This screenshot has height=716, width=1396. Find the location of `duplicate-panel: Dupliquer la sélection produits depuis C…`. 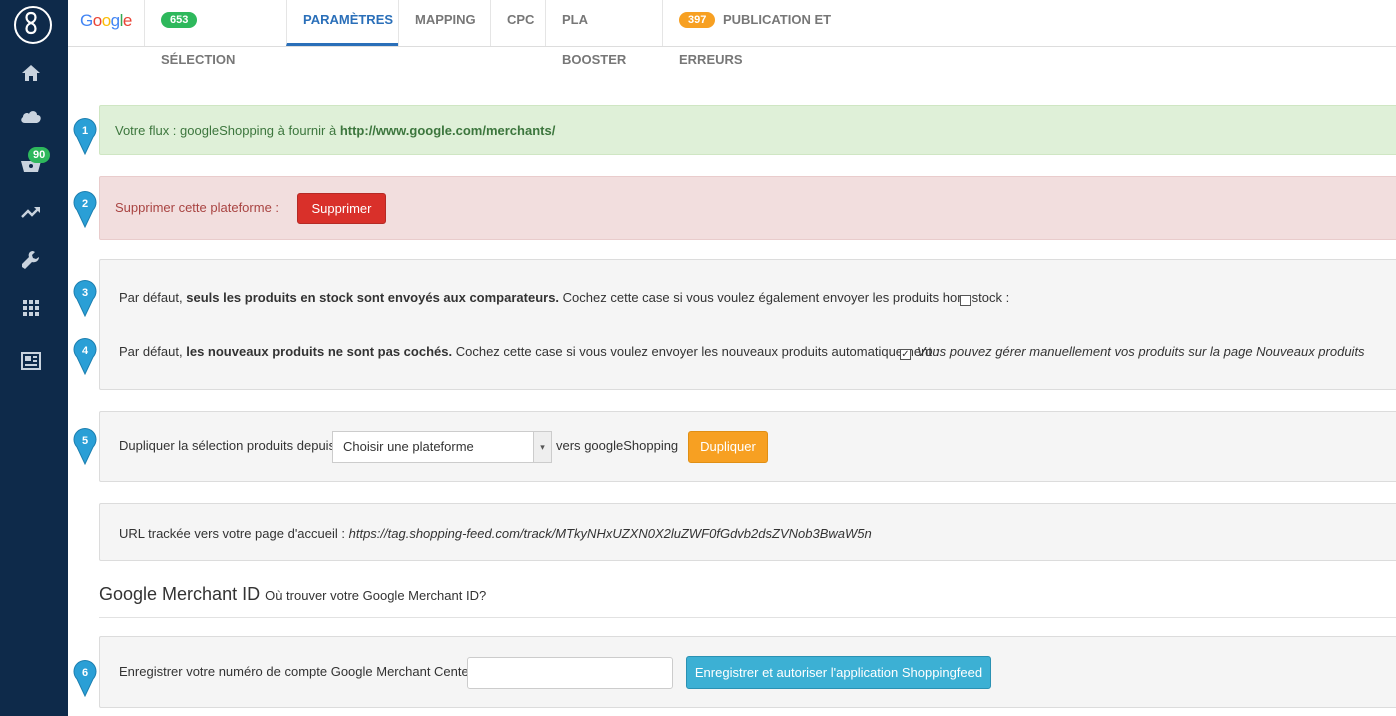

duplicate-panel: Dupliquer la sélection produits depuis C… is located at coordinates (747, 446).